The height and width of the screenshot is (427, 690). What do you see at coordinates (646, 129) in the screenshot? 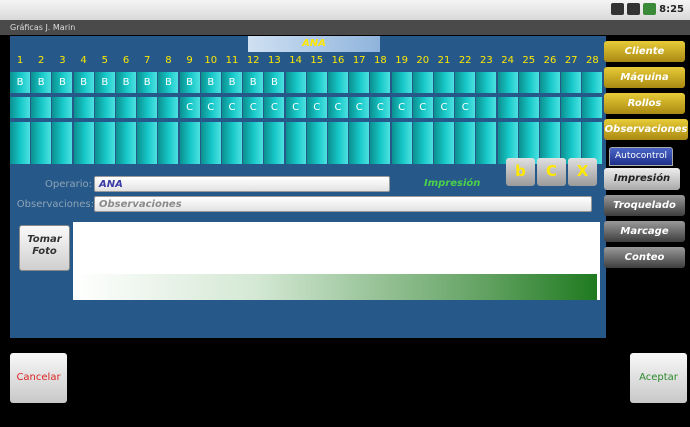
I see `observaciones-button: Observaciones` at bounding box center [646, 129].